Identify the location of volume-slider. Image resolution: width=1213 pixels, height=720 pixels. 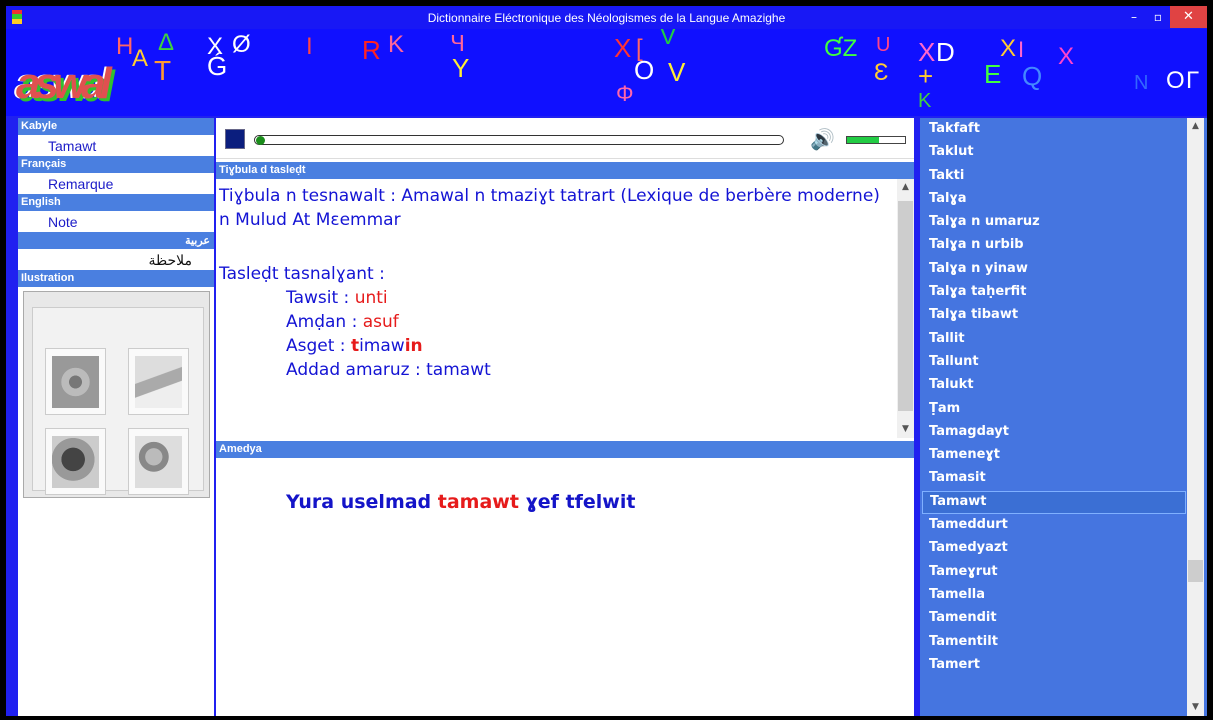
(876, 140).